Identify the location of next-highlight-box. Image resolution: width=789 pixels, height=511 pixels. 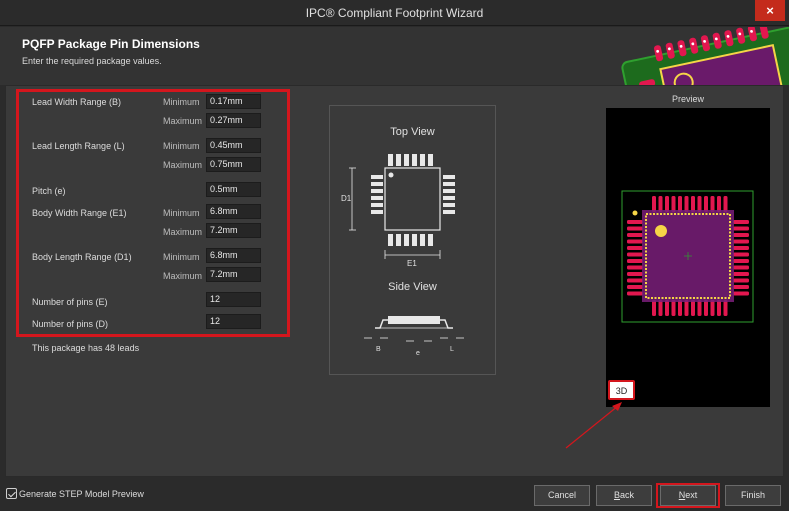
(688, 495).